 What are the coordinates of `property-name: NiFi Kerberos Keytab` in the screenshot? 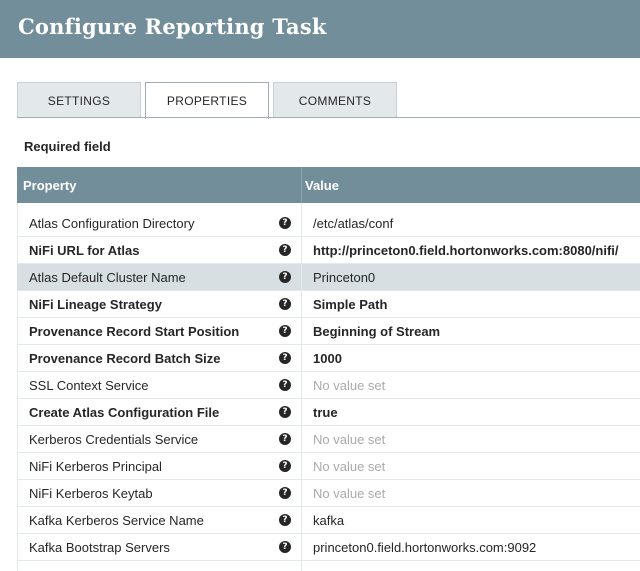 It's located at (91, 493).